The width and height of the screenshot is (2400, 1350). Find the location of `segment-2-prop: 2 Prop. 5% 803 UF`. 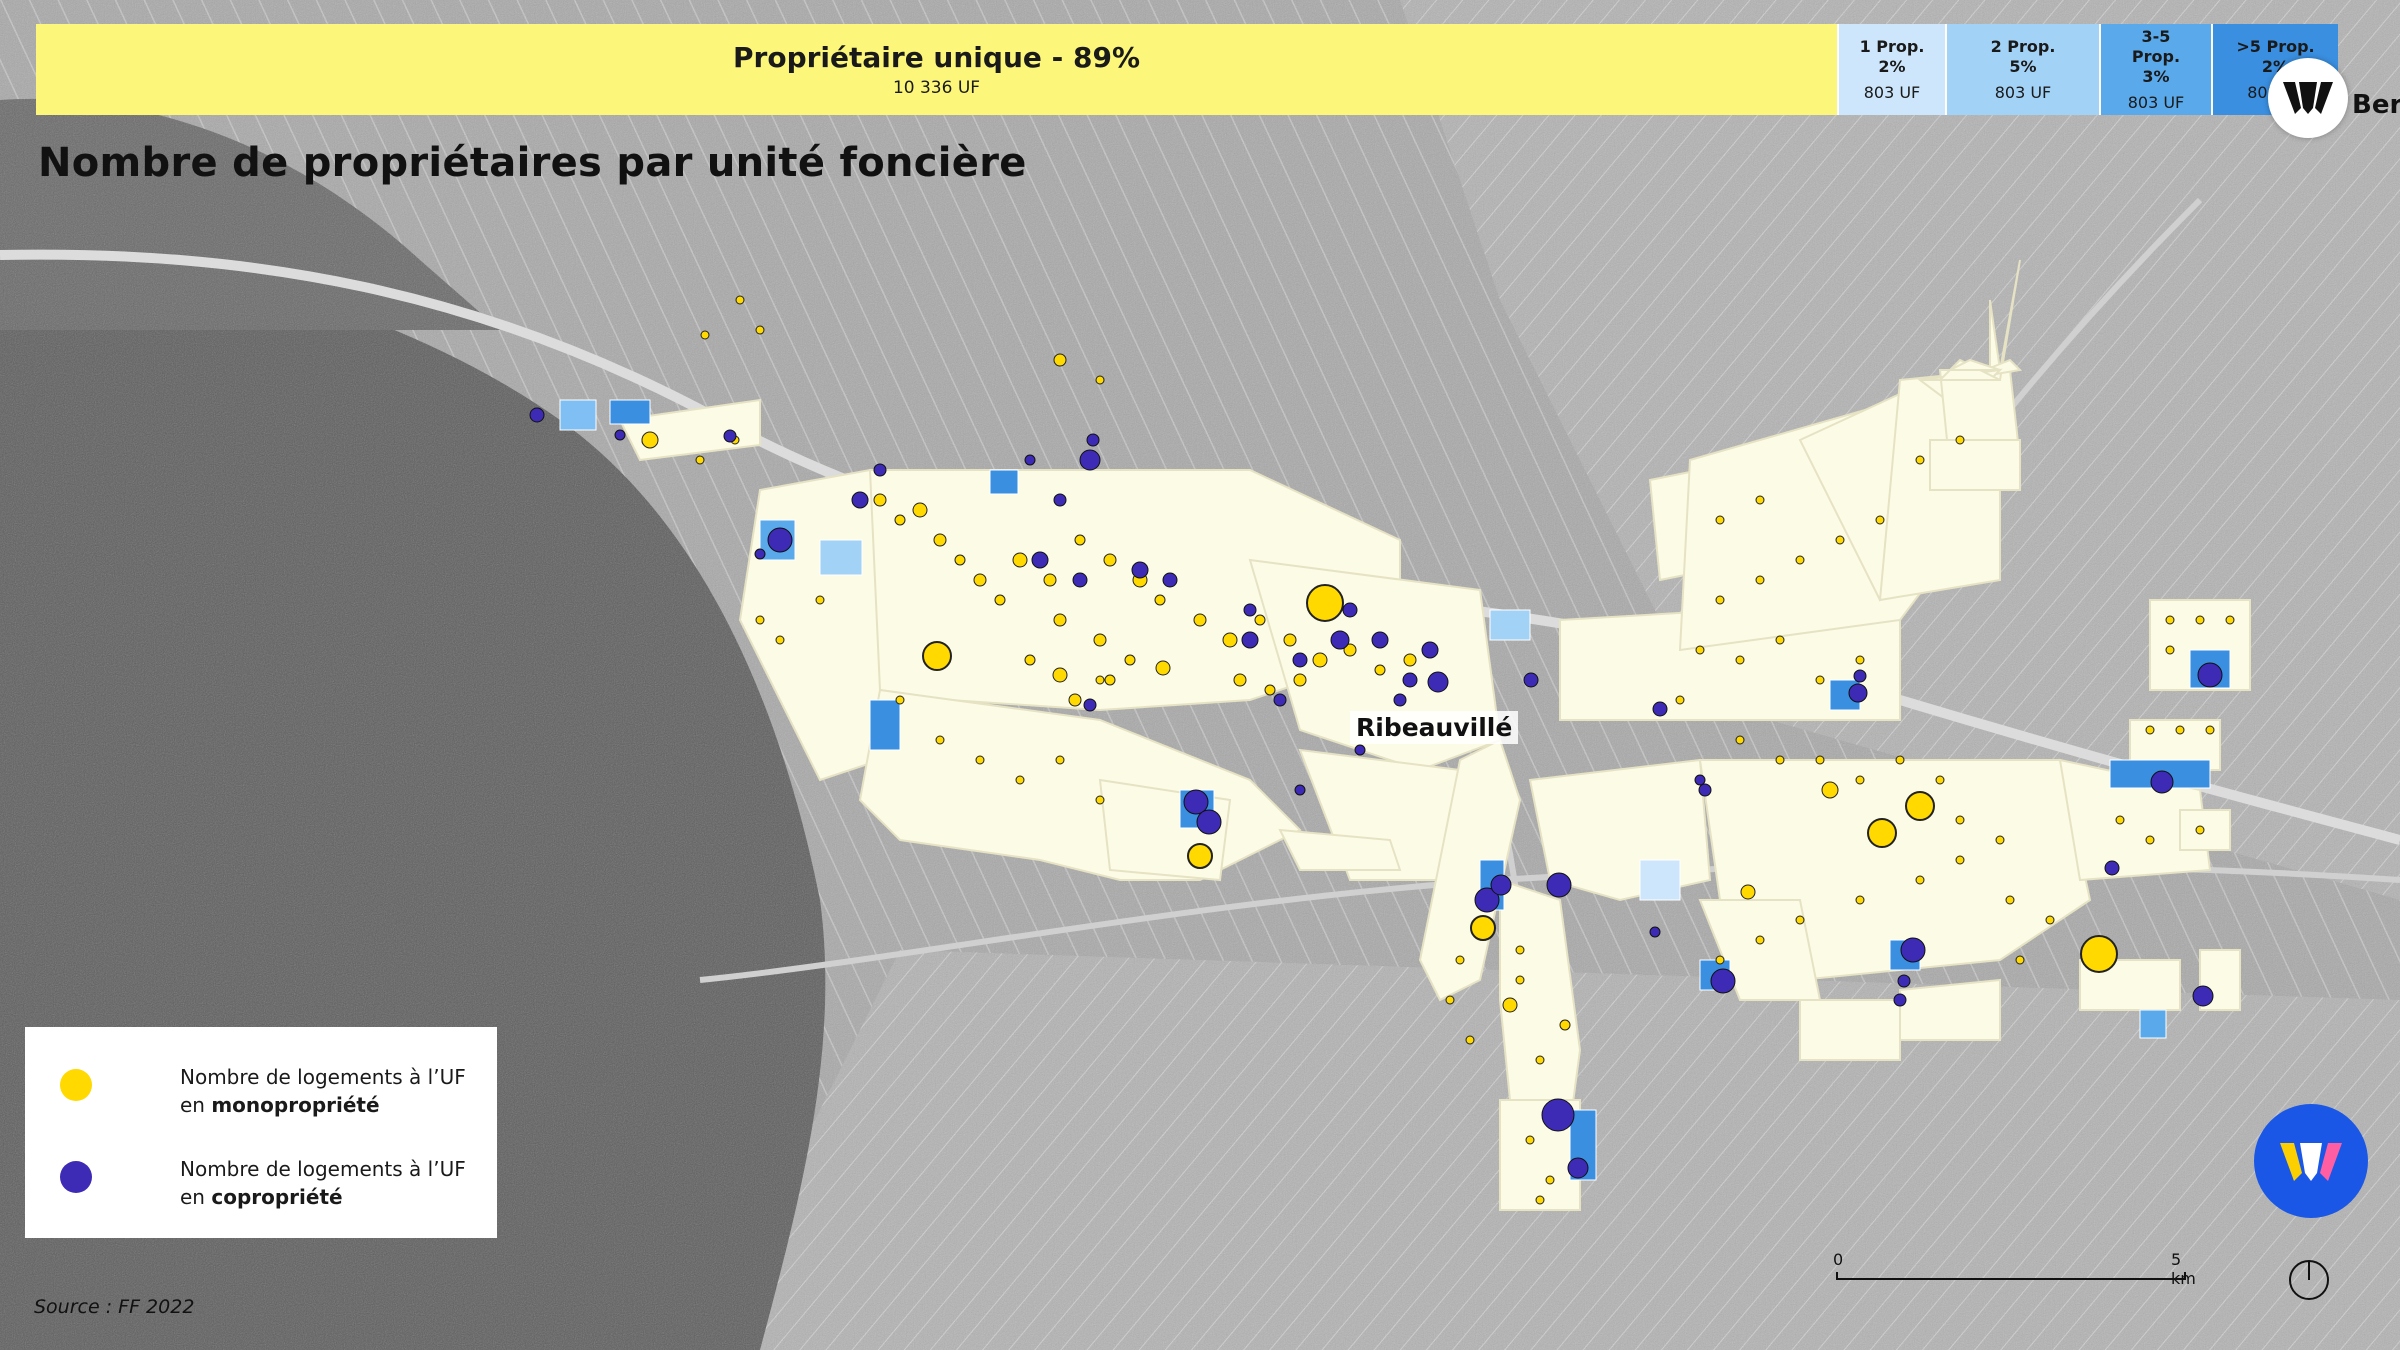

segment-2-prop: 2 Prop. 5% 803 UF is located at coordinates (2022, 69).